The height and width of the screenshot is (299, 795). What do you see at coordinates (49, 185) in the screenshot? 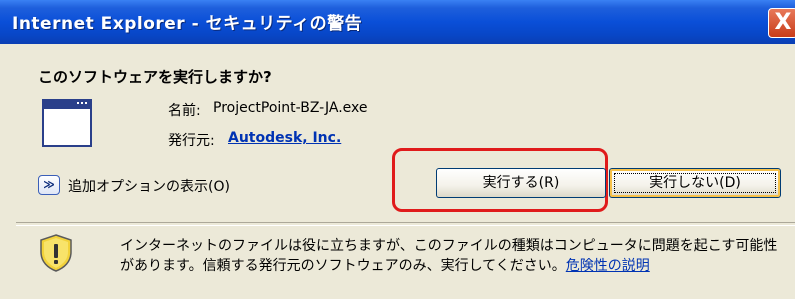
I see `chevron-down-icon: ≫` at bounding box center [49, 185].